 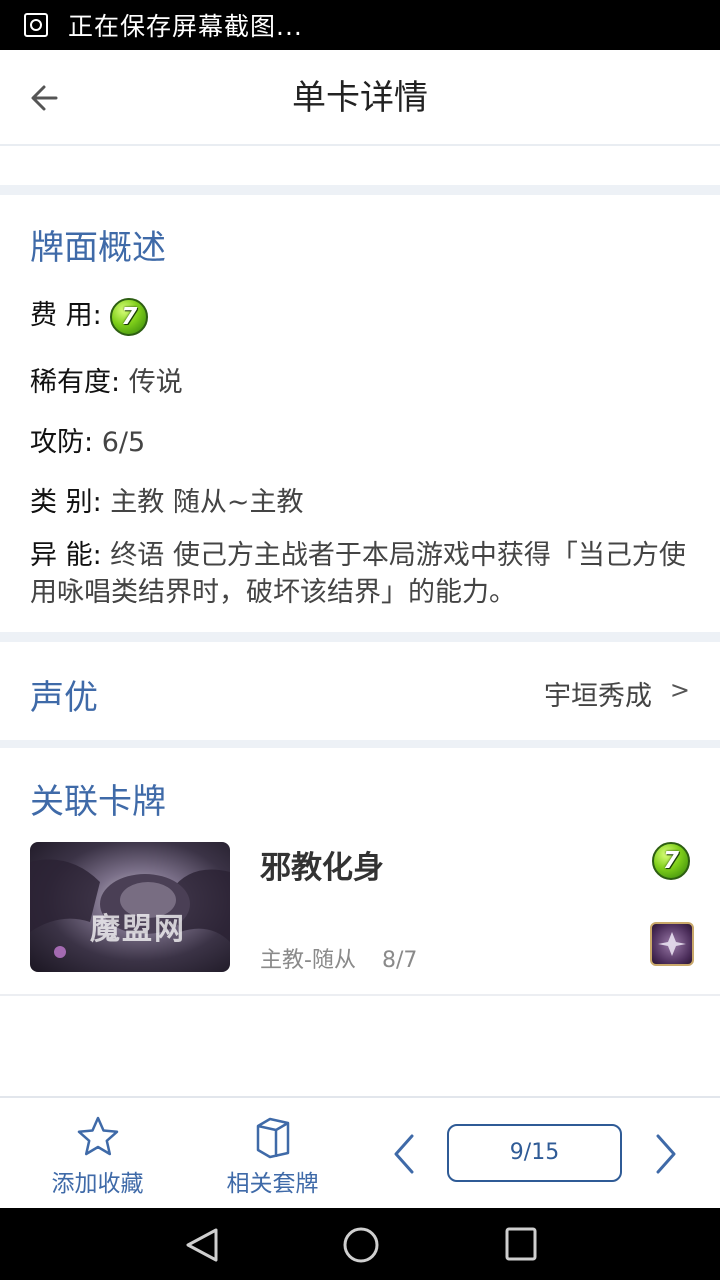 I want to click on card-thumbnail: 魔盟网, so click(x=130, y=907).